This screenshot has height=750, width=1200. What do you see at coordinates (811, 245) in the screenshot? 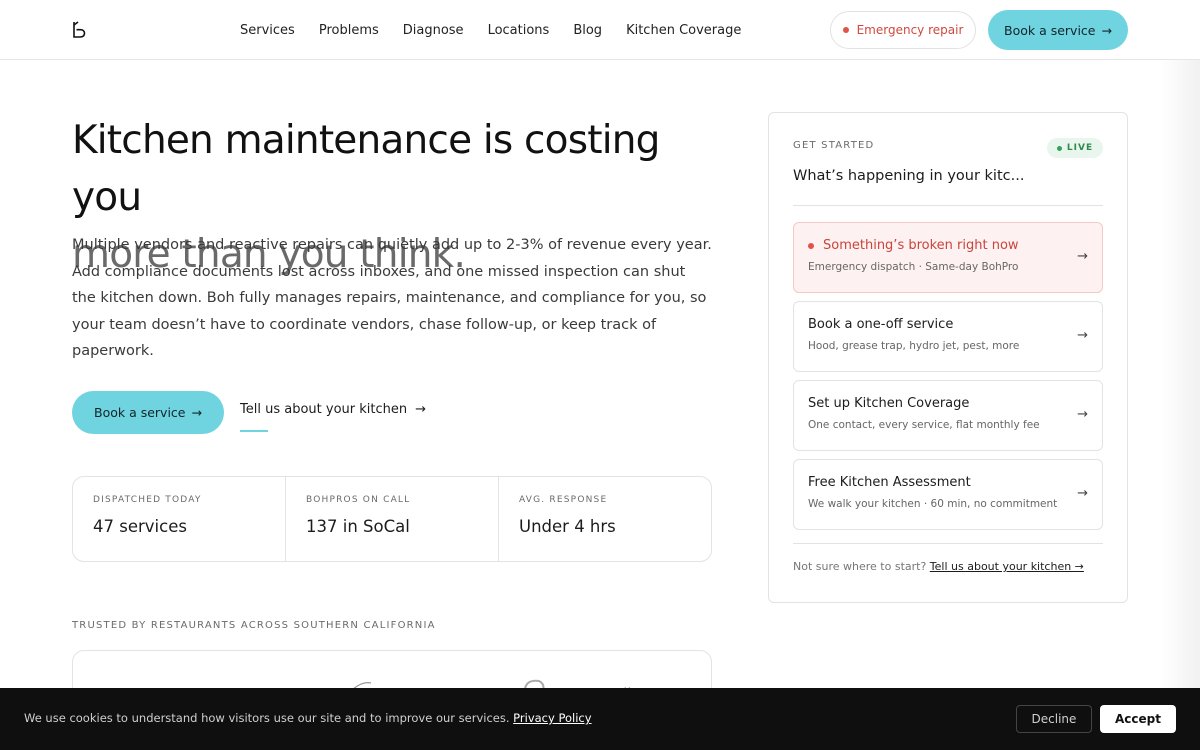
I see `urgent-dot-icon` at bounding box center [811, 245].